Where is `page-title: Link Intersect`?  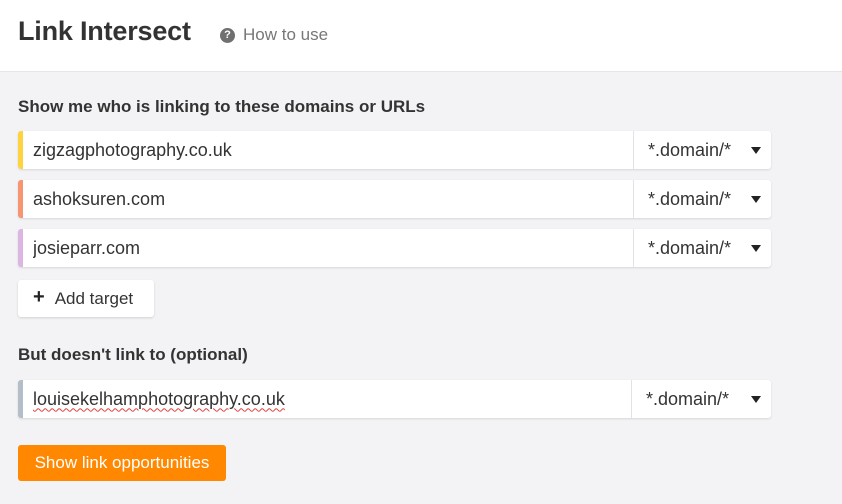 page-title: Link Intersect is located at coordinates (104, 31).